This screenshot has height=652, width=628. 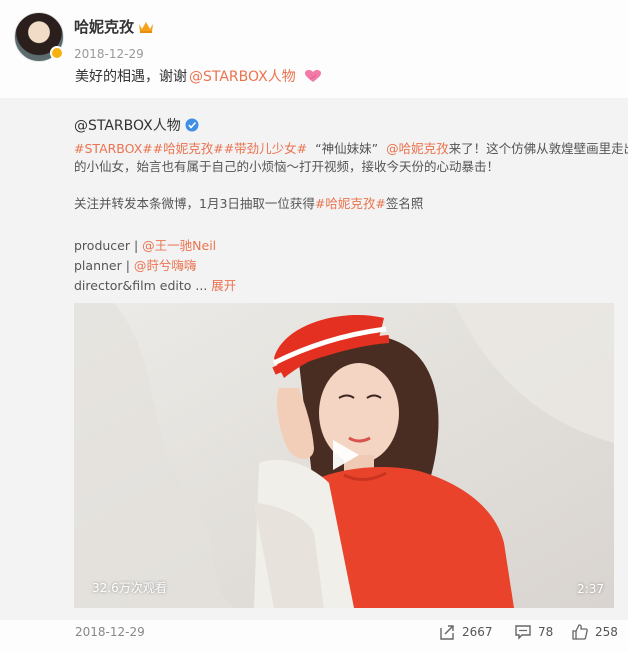 What do you see at coordinates (312, 76) in the screenshot?
I see `heart-icon` at bounding box center [312, 76].